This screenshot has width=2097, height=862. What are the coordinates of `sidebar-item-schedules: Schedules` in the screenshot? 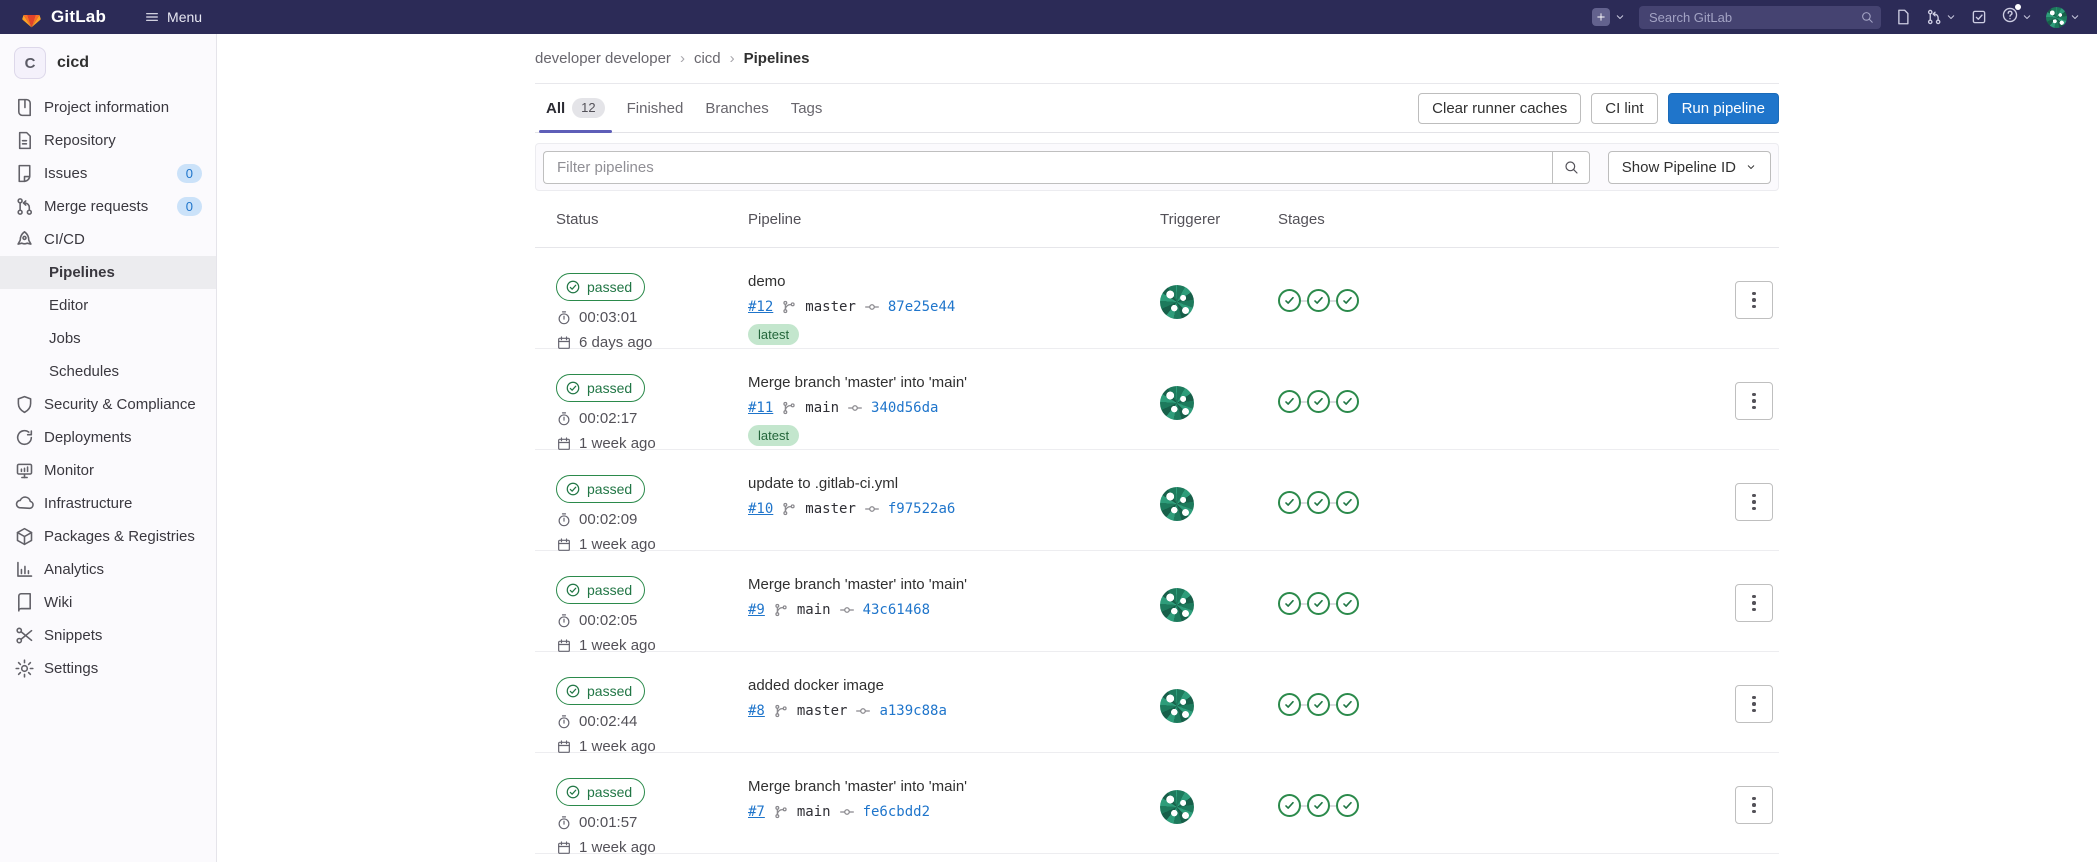 It's located at (108, 371).